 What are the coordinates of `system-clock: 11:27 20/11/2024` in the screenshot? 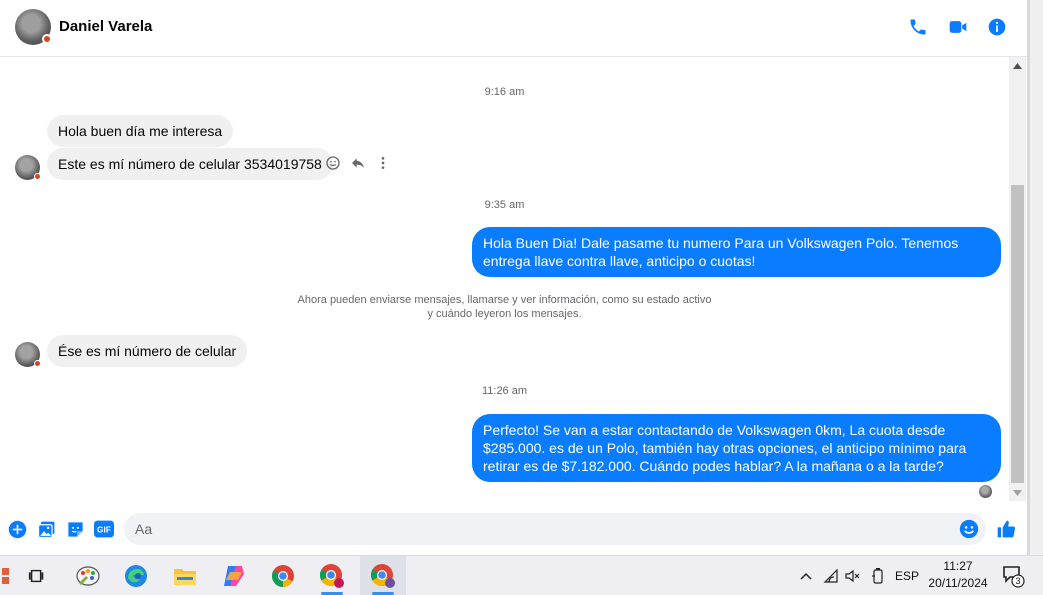 It's located at (958, 575).